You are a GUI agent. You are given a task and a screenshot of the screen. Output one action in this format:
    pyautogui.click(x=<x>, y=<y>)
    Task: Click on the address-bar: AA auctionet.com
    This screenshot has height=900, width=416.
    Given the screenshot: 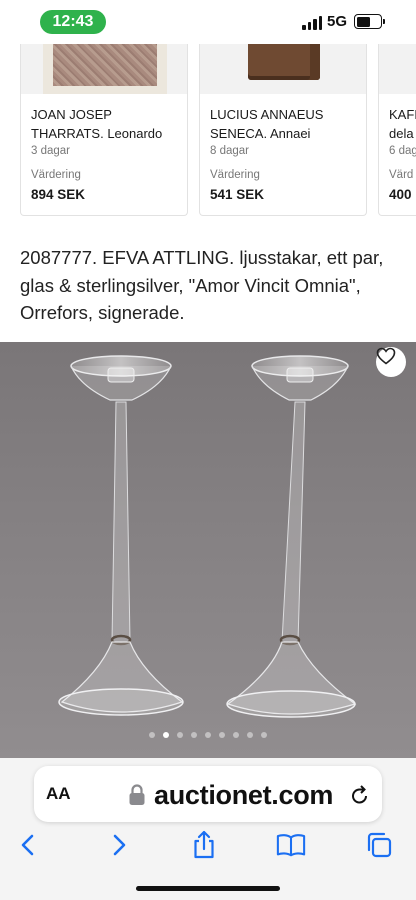 What is the action you would take?
    pyautogui.click(x=208, y=794)
    